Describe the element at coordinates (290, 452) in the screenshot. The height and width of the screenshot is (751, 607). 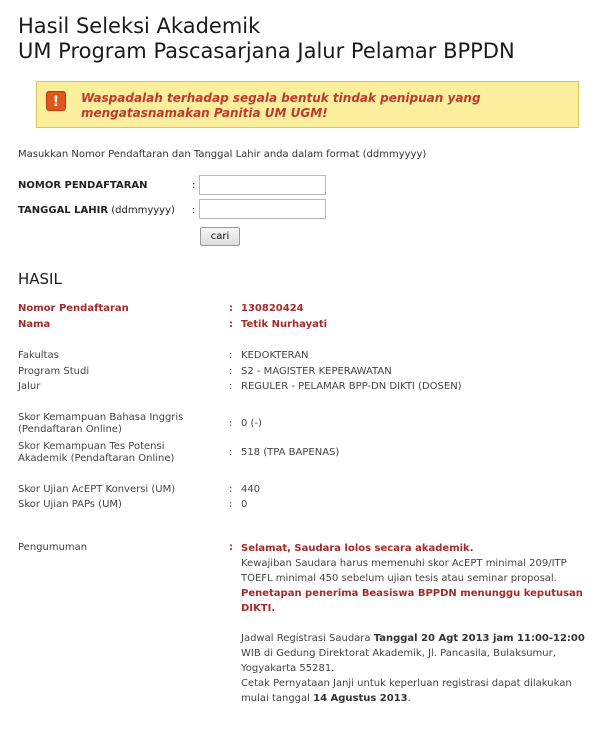
I see `result-value-tpa: 518 (TPA BAPENAS)` at that location.